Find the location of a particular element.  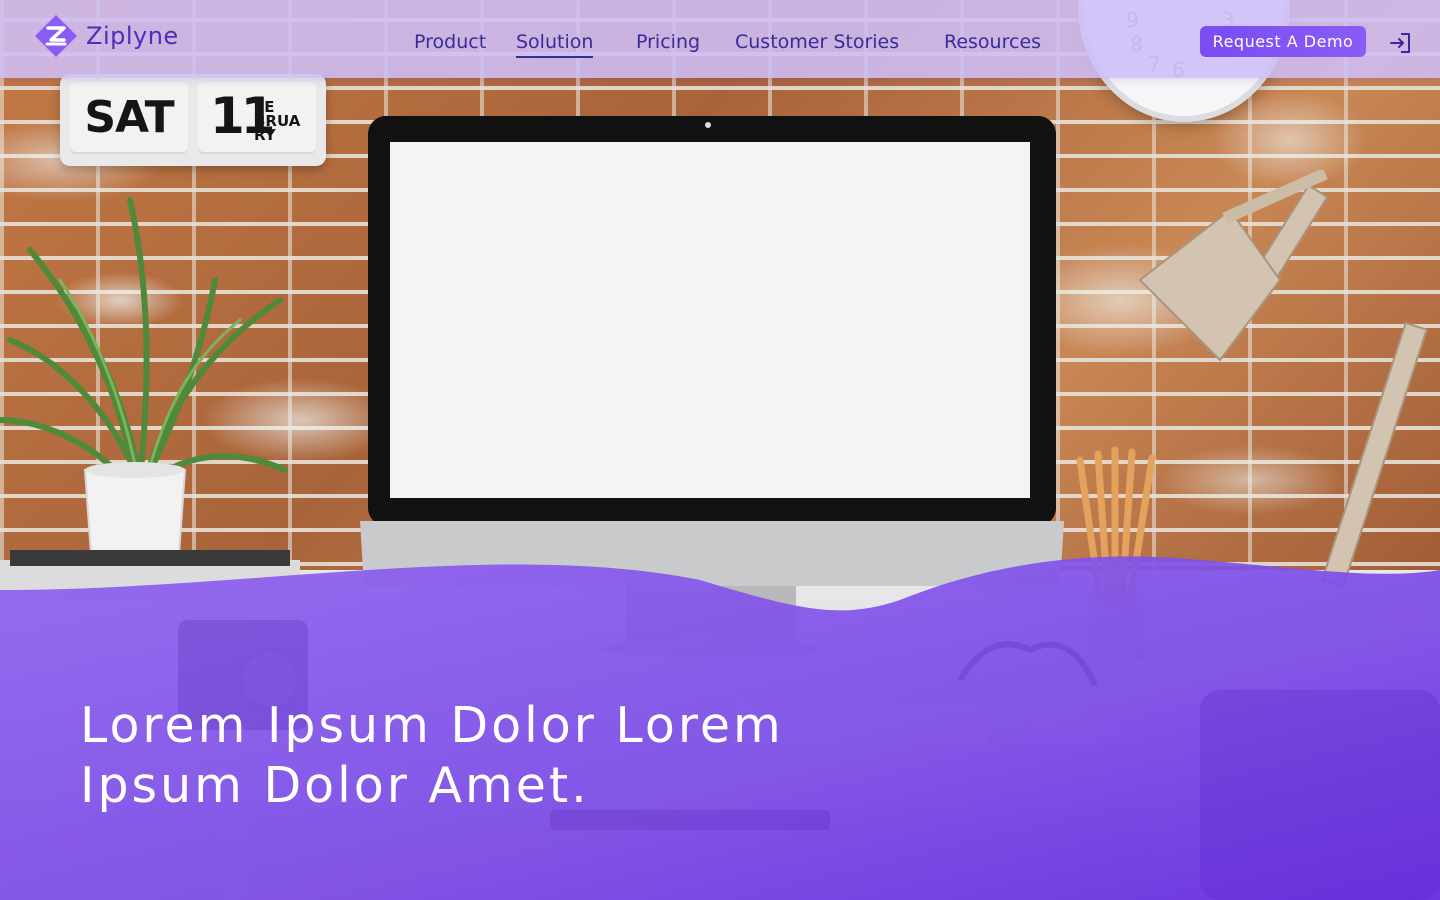

request-demo-button: Request A Demo is located at coordinates (1283, 41).